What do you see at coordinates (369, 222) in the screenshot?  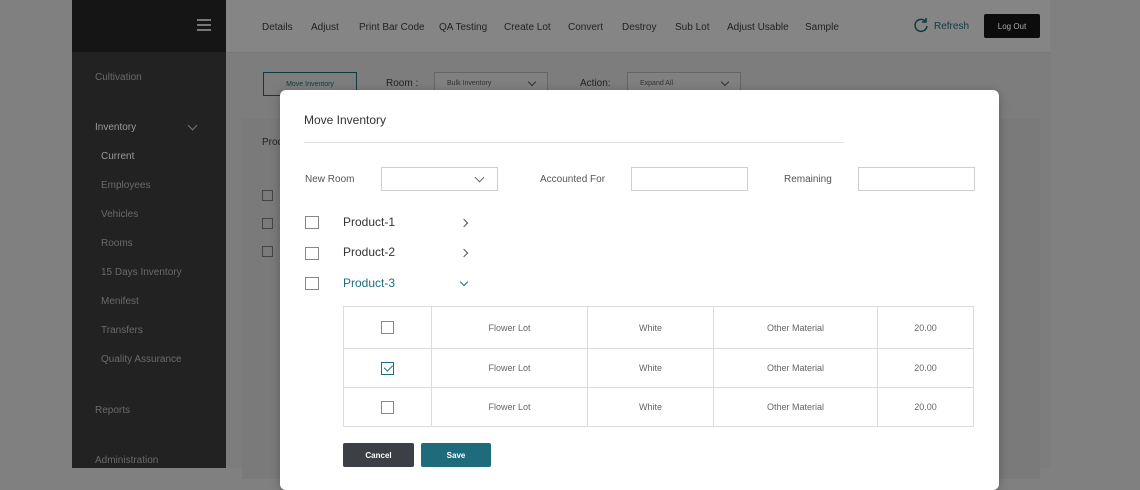 I see `product-1-label: Product-1` at bounding box center [369, 222].